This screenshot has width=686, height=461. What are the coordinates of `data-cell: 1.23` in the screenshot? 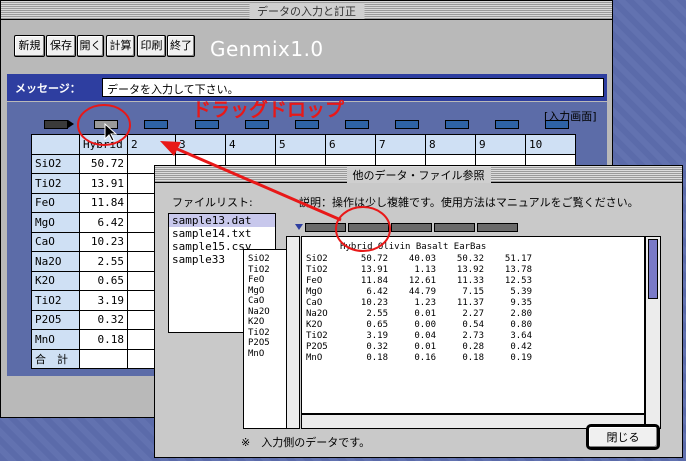 It's located at (425, 303).